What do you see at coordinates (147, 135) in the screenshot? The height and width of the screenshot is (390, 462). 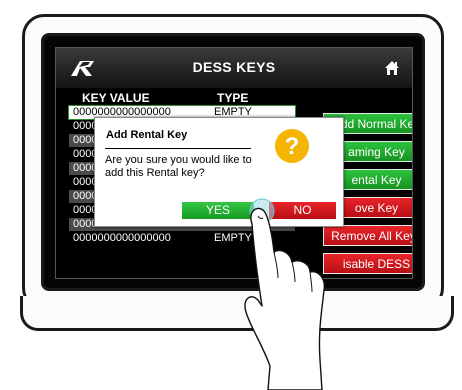 I see `dialog-title: Add Rental Key` at bounding box center [147, 135].